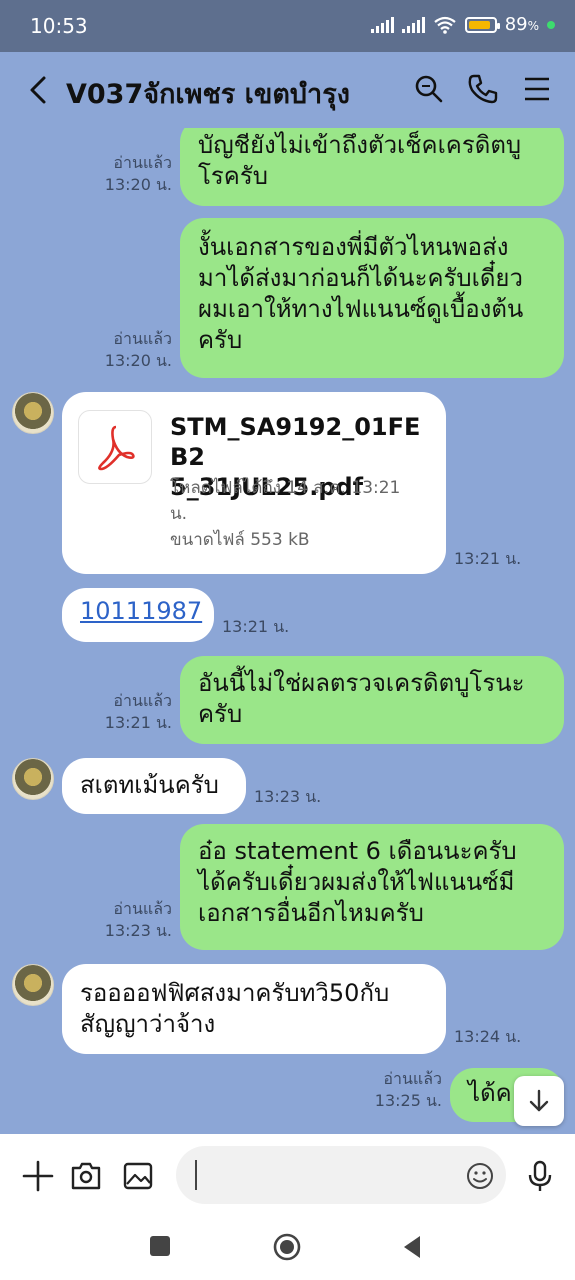 The width and height of the screenshot is (575, 1280). What do you see at coordinates (537, 89) in the screenshot?
I see `menu-icon` at bounding box center [537, 89].